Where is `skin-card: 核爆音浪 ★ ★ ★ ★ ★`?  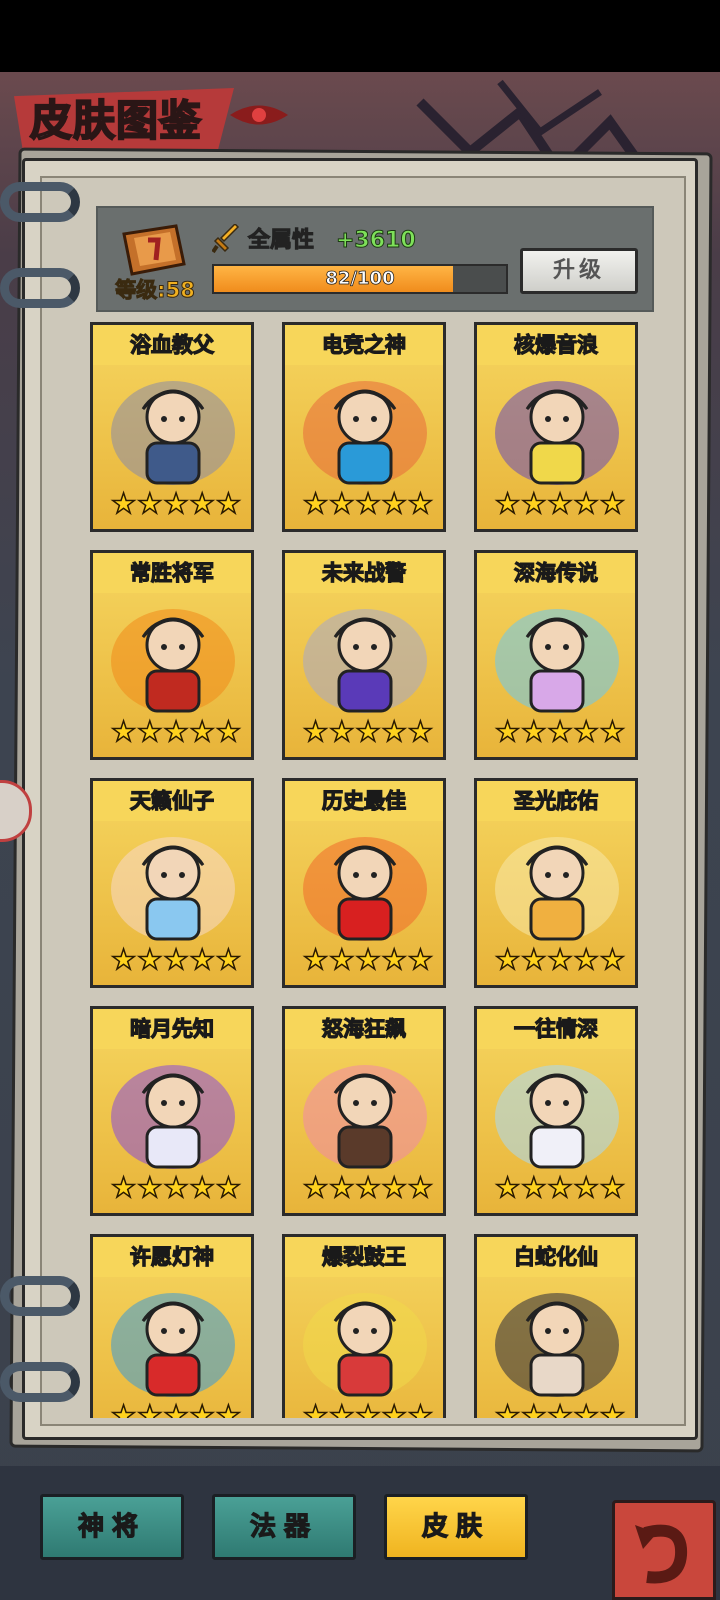
skin-card: 核爆音浪 ★ ★ ★ ★ ★ is located at coordinates (556, 427).